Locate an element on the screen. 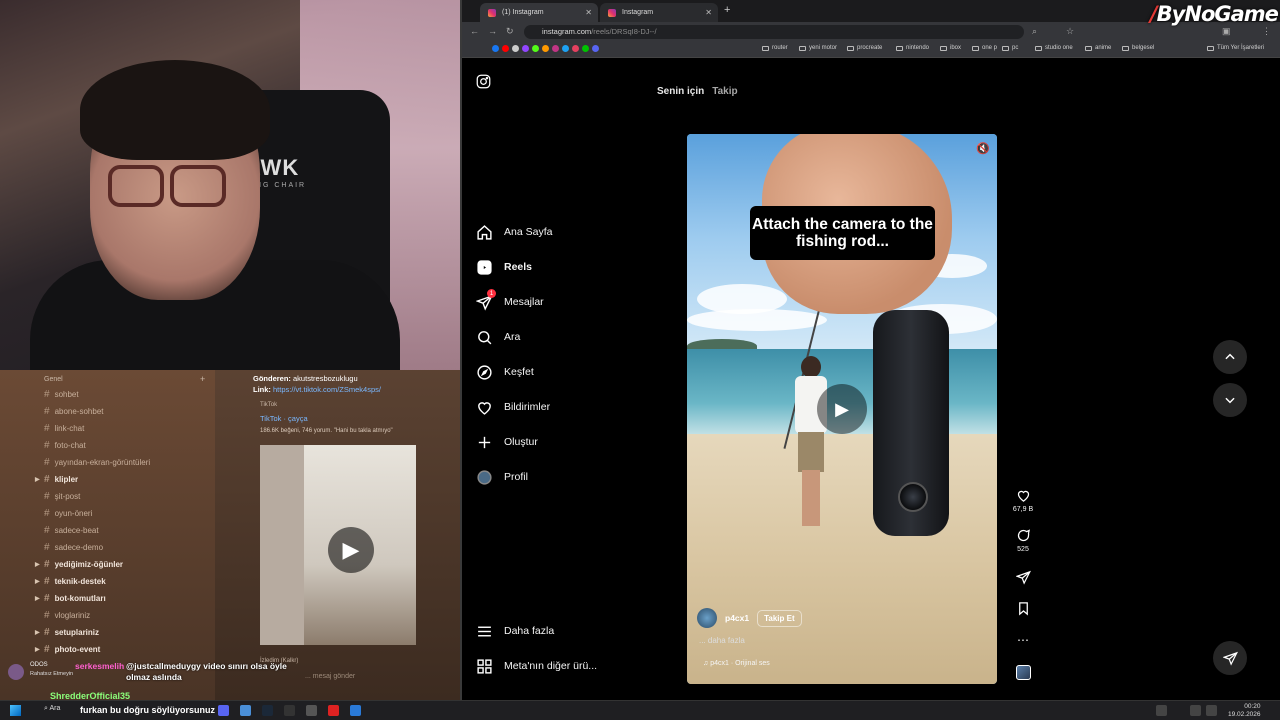 This screenshot has width=1280, height=720. reload-icon: ↻ is located at coordinates (510, 31).